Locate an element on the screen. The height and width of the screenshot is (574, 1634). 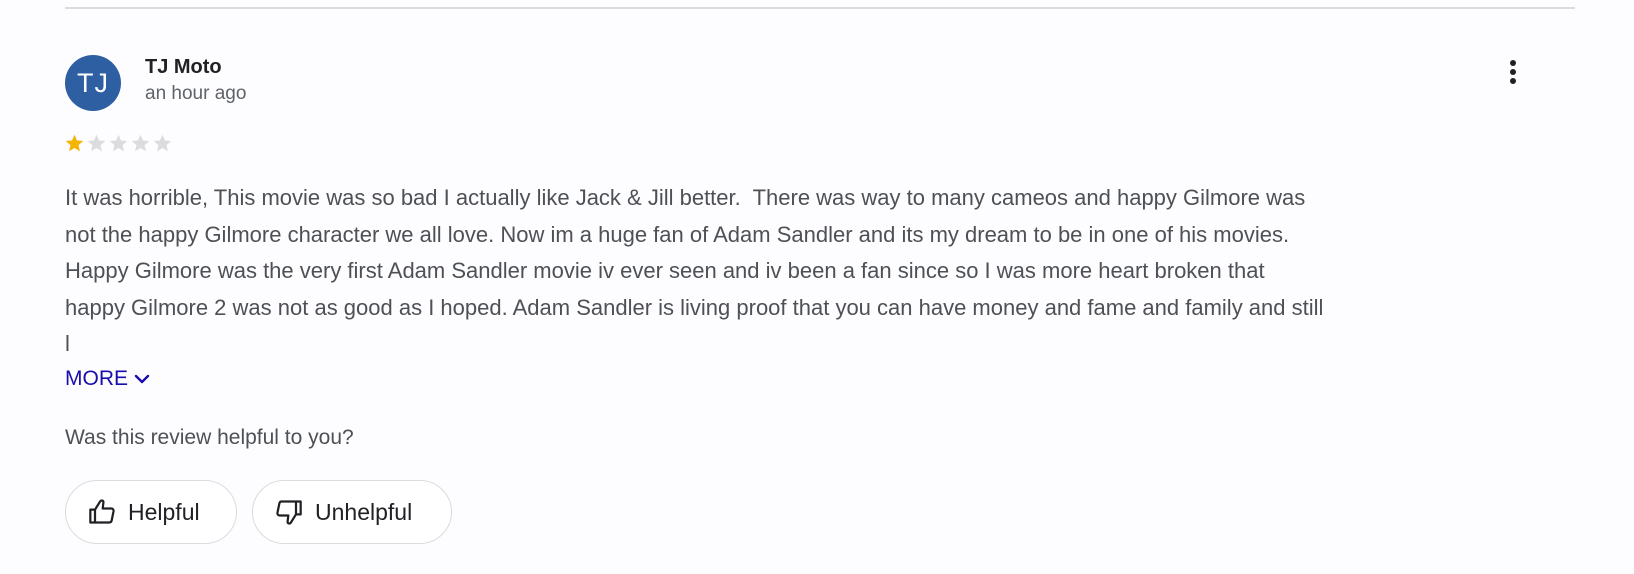
more-options-button is located at coordinates (1513, 72).